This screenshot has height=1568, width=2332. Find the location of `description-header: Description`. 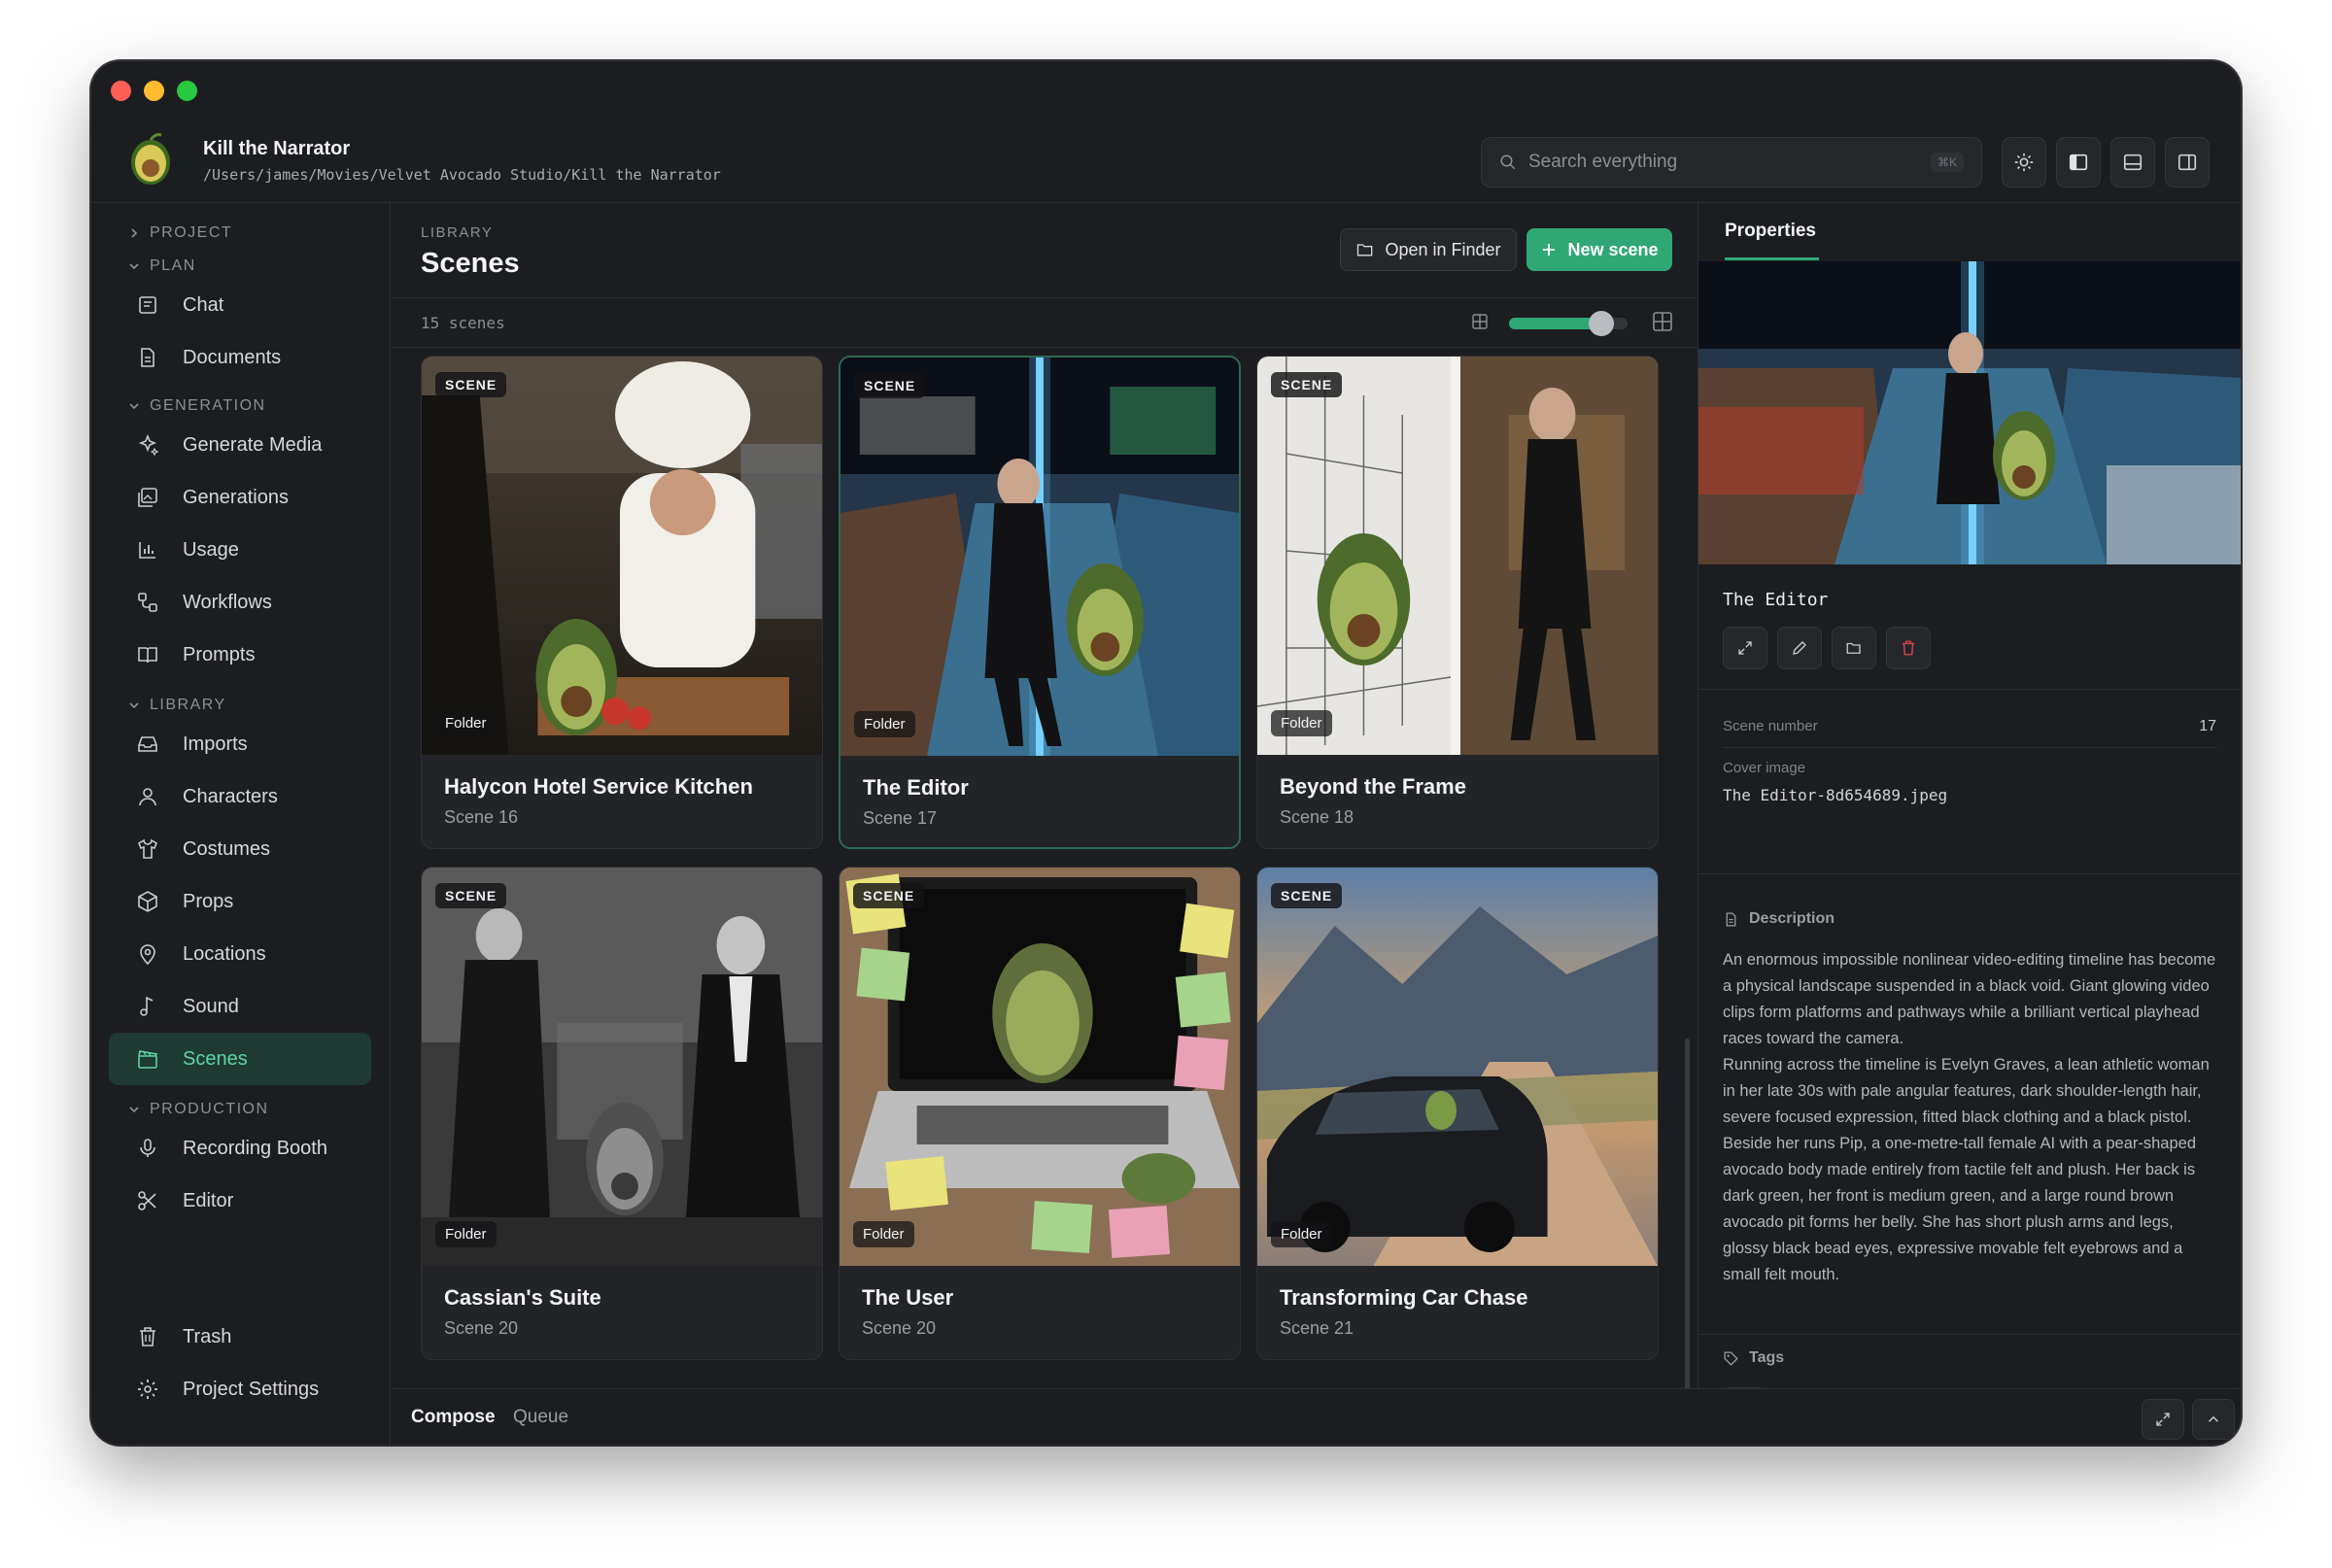

description-header: Description is located at coordinates (1779, 919).